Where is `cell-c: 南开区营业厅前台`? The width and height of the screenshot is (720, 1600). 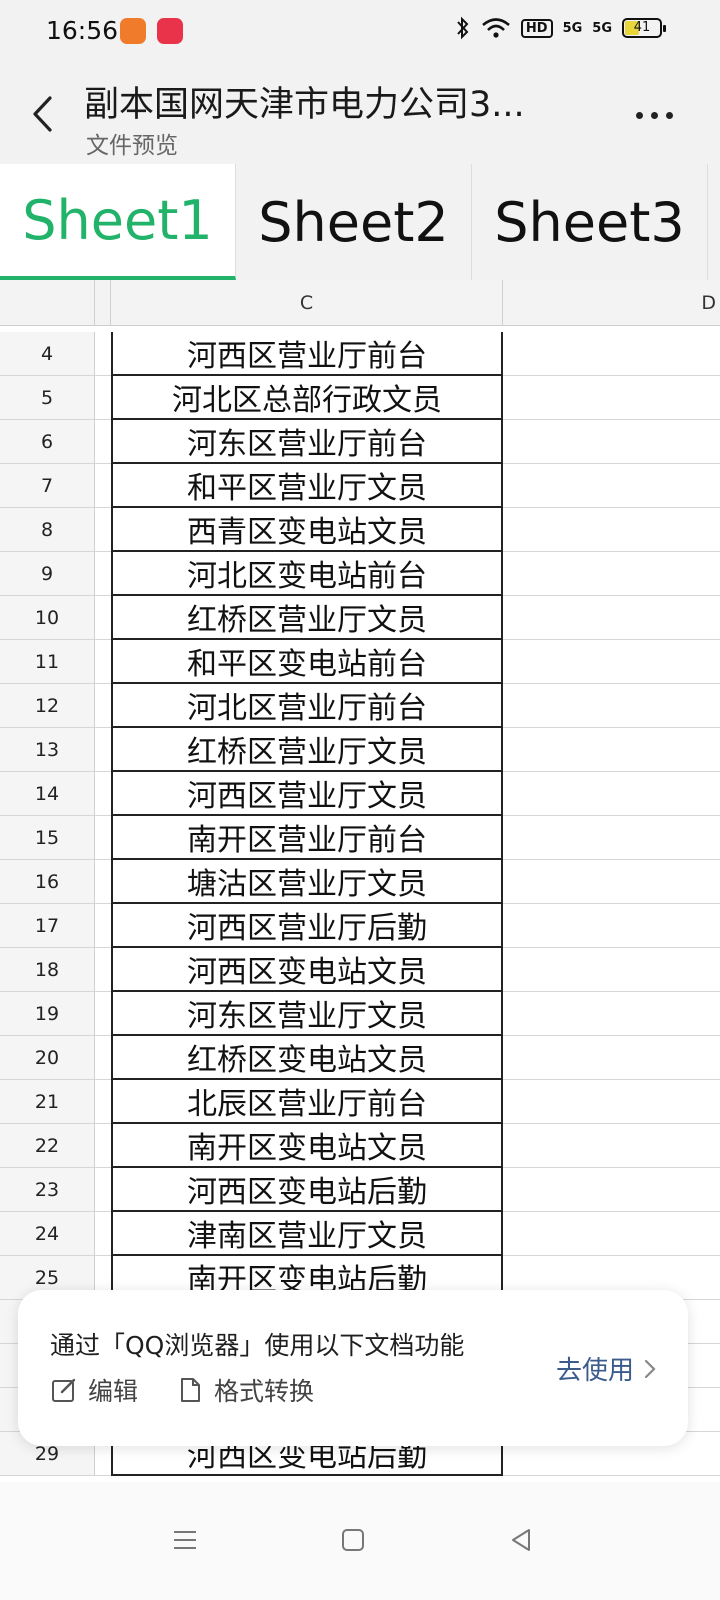
cell-c: 南开区营业厅前台 is located at coordinates (307, 838).